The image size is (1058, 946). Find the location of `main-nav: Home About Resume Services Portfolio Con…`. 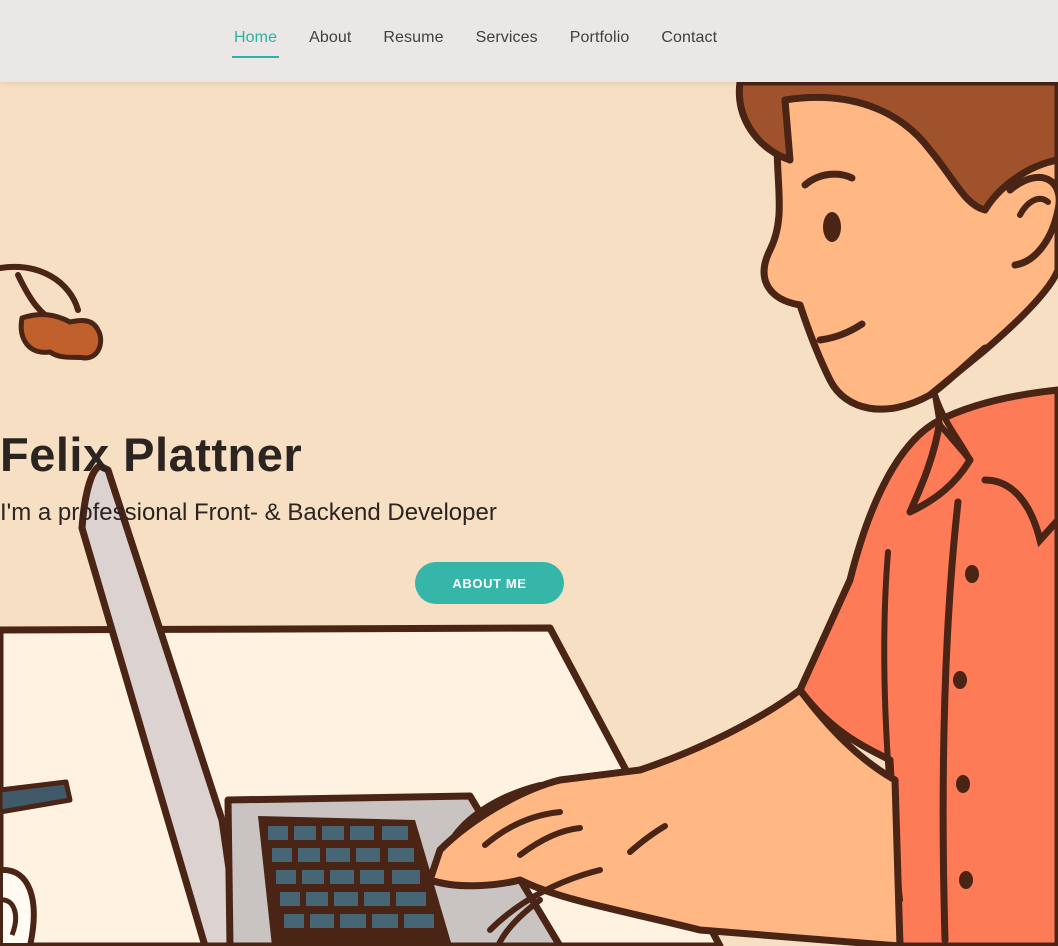

main-nav: Home About Resume Services Portfolio Con… is located at coordinates (490, 43).